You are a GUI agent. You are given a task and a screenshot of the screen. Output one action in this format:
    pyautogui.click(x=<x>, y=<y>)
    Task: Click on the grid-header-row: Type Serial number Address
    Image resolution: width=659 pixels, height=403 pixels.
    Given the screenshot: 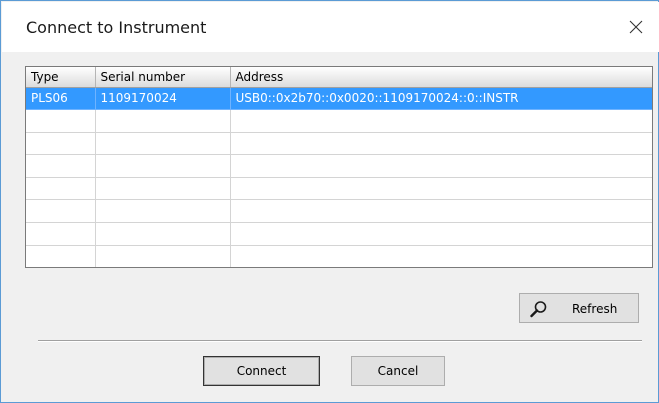 What is the action you would take?
    pyautogui.click(x=339, y=77)
    